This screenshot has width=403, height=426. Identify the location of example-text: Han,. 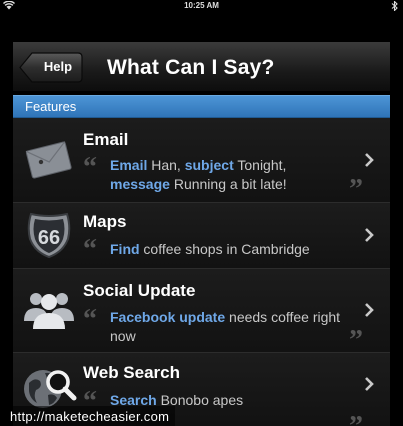
(166, 165).